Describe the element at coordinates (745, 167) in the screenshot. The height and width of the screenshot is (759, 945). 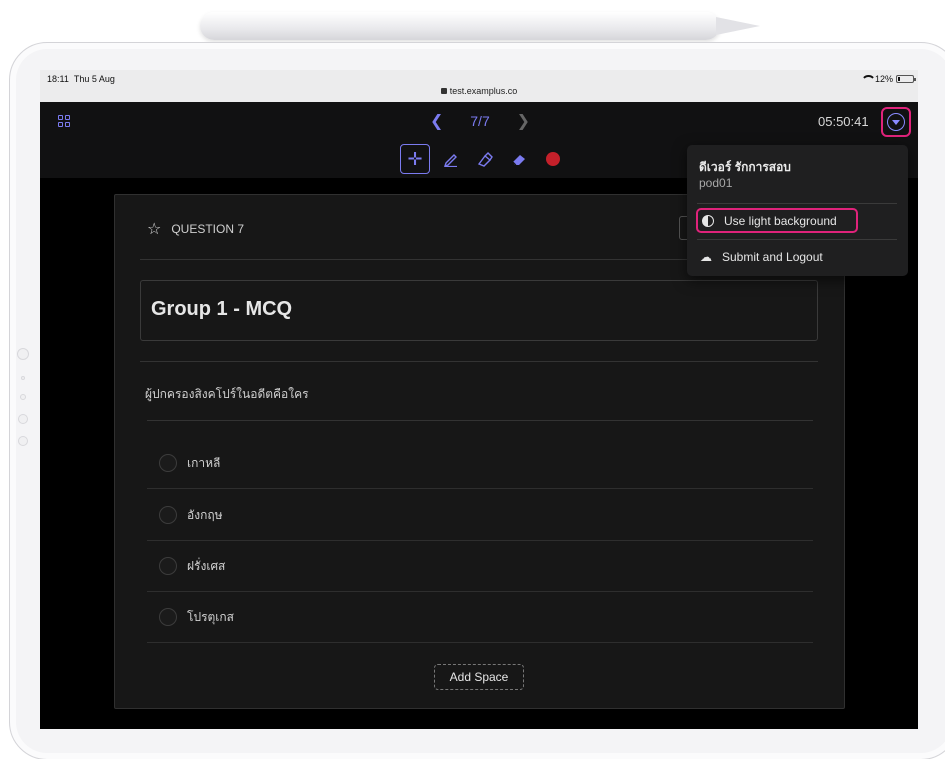
I see `user-display-name: ดีเวอร์ รักการสอบ` at that location.